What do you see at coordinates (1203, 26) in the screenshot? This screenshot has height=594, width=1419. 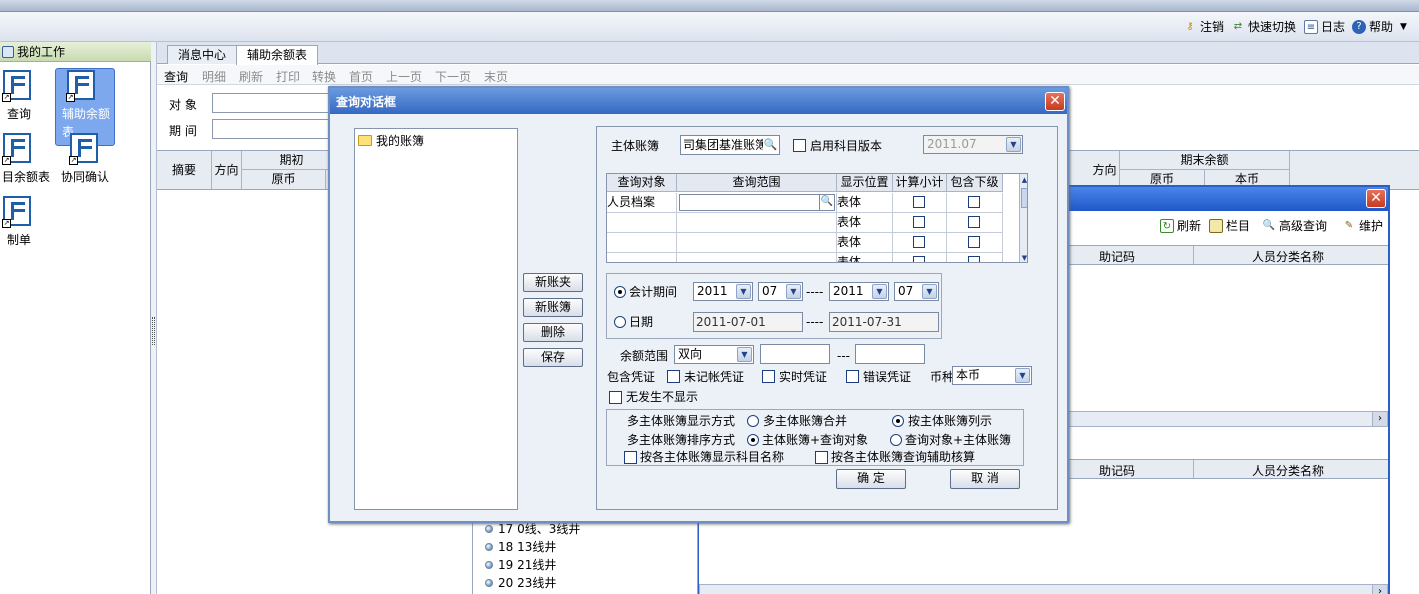 I see `logout-link: ⚷ 注销` at bounding box center [1203, 26].